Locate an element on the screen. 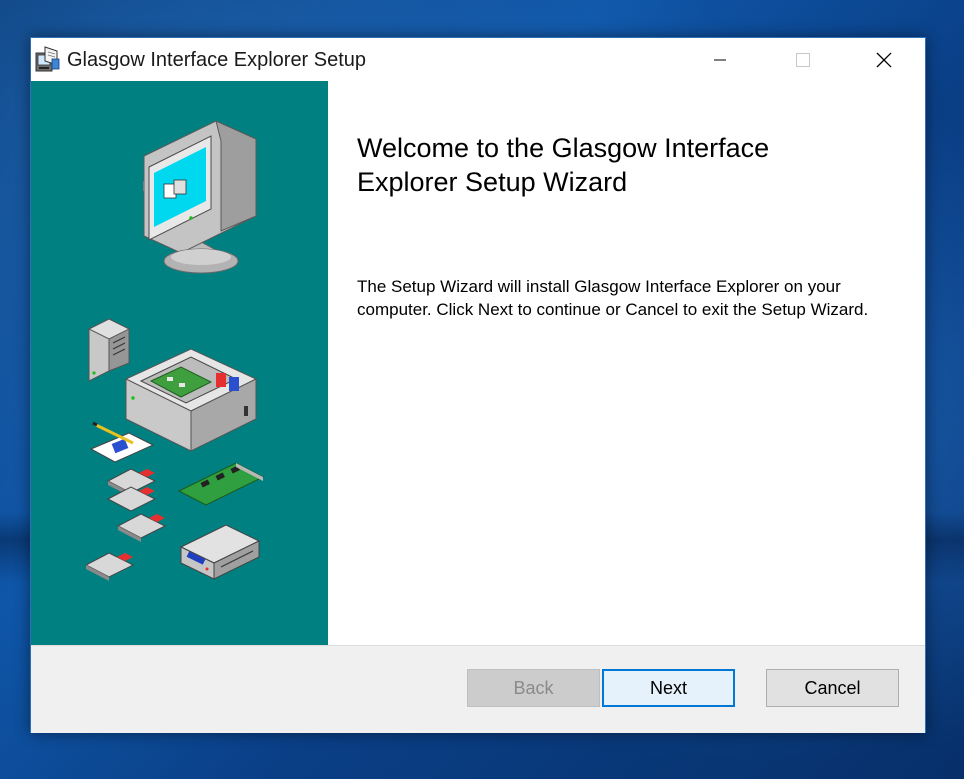  next-button: Next is located at coordinates (668, 688).